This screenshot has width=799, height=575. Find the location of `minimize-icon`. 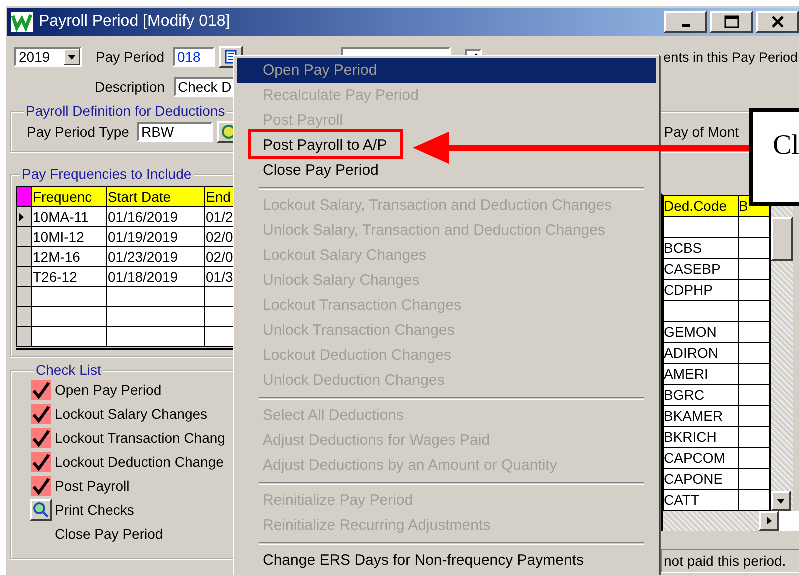

minimize-icon is located at coordinates (686, 25).